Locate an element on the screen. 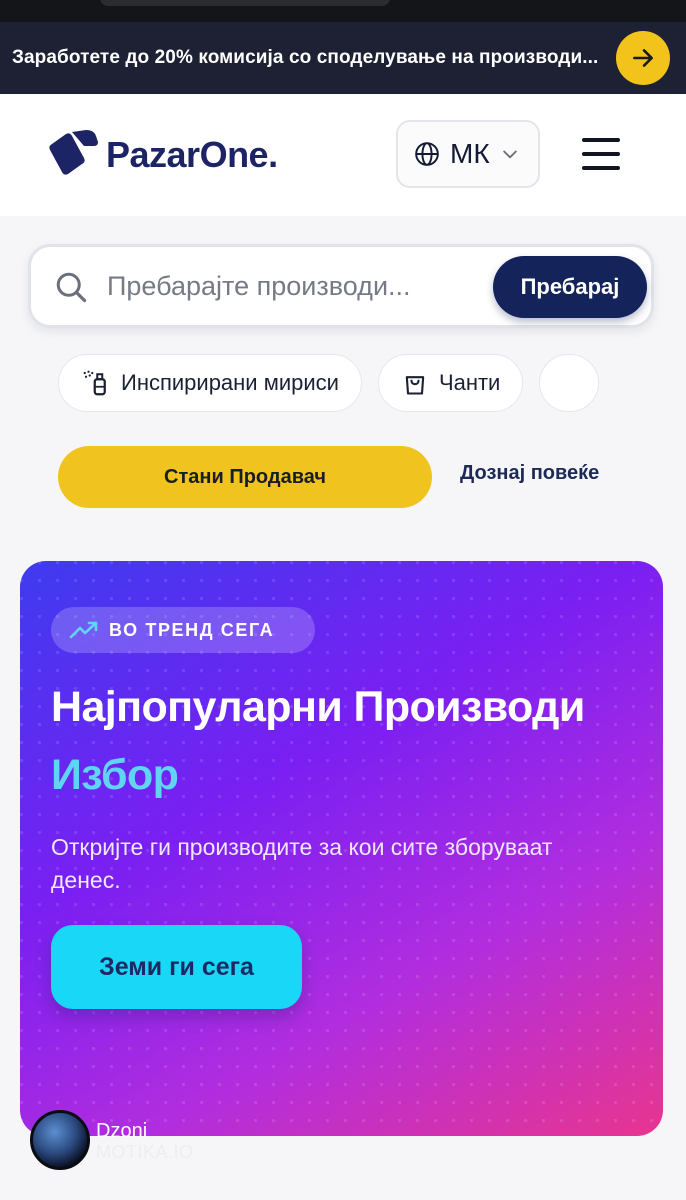  category-chips: Инспирирани мириси Чанти is located at coordinates (341, 383).